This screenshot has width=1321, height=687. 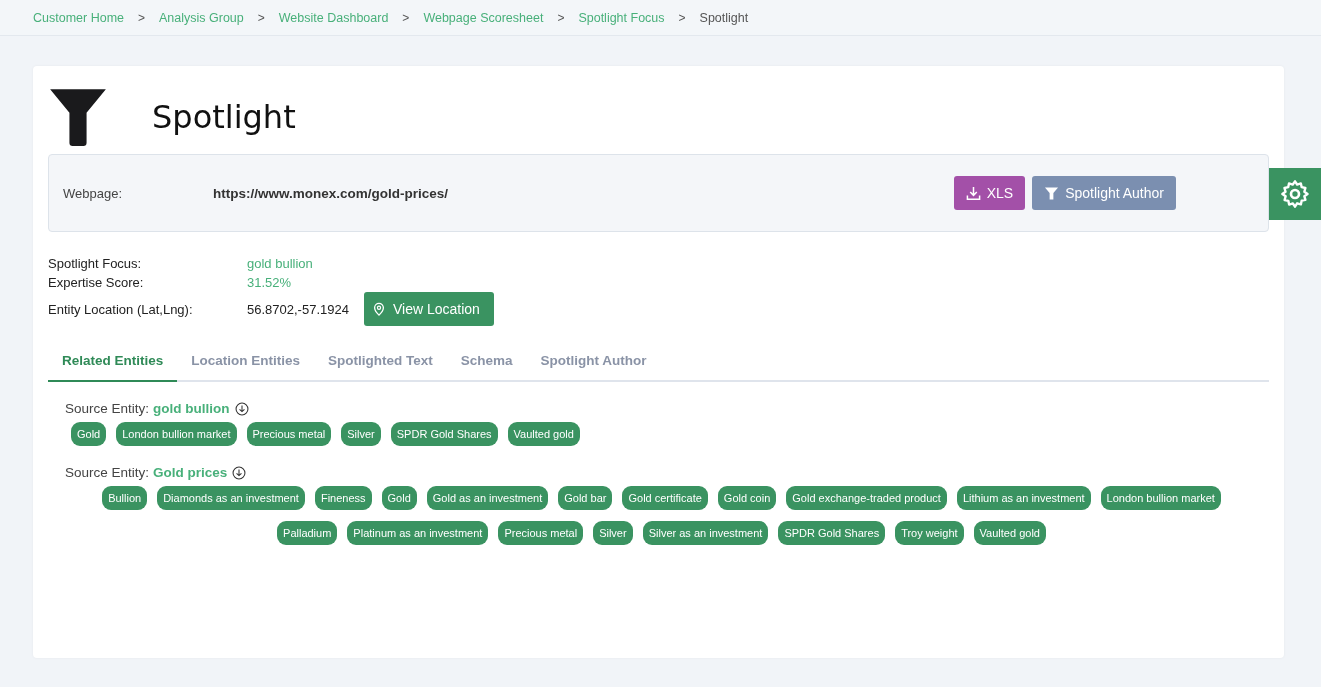 What do you see at coordinates (93, 193) in the screenshot?
I see `webpage-label: Webpage:` at bounding box center [93, 193].